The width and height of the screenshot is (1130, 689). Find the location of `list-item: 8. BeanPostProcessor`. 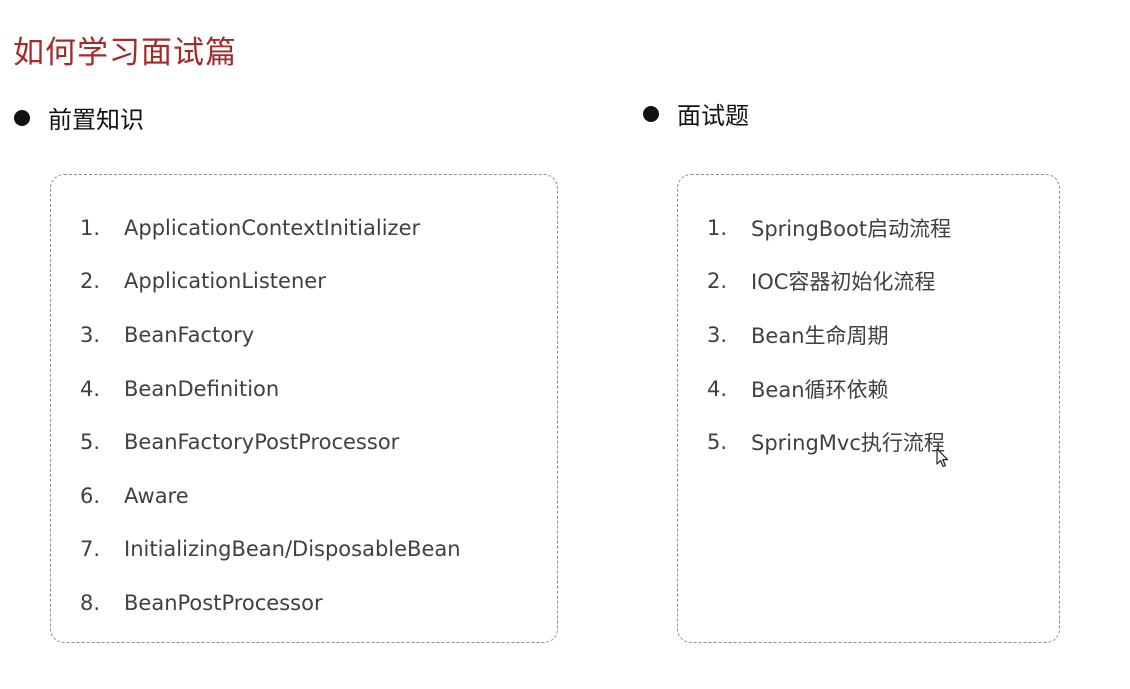

list-item: 8. BeanPostProcessor is located at coordinates (270, 603).